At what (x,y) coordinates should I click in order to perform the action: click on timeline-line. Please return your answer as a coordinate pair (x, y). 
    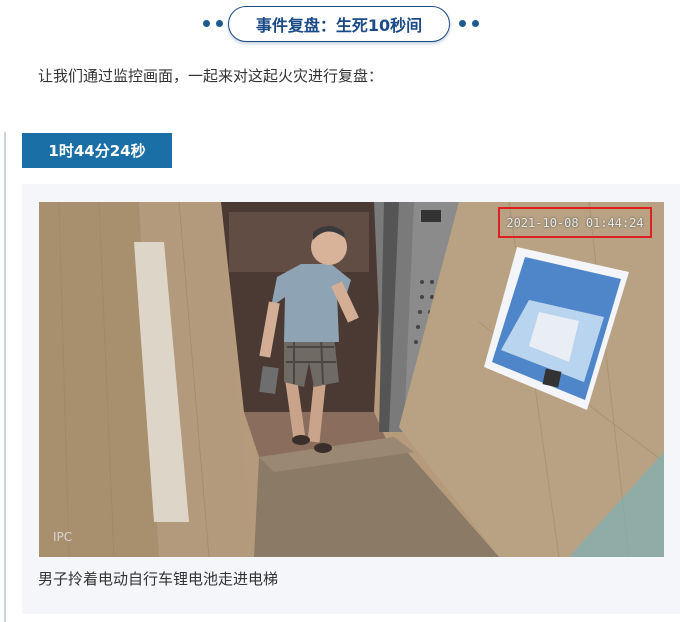
    Looking at the image, I should click on (5, 377).